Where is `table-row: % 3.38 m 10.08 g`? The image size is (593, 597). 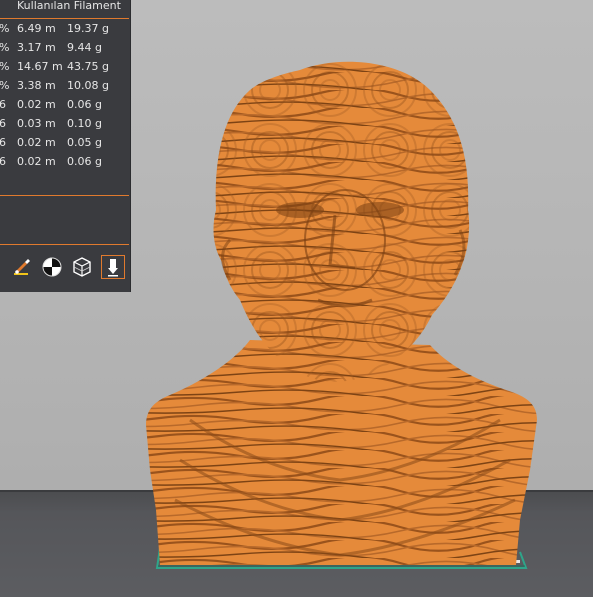
table-row: % 3.38 m 10.08 g is located at coordinates (54, 85).